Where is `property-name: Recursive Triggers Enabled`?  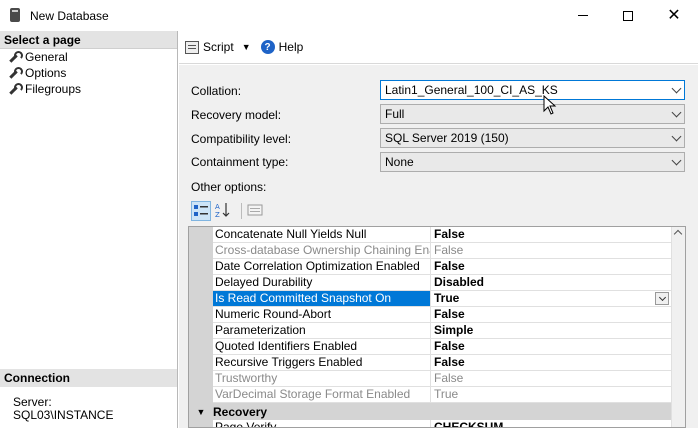 property-name: Recursive Triggers Enabled is located at coordinates (322, 362).